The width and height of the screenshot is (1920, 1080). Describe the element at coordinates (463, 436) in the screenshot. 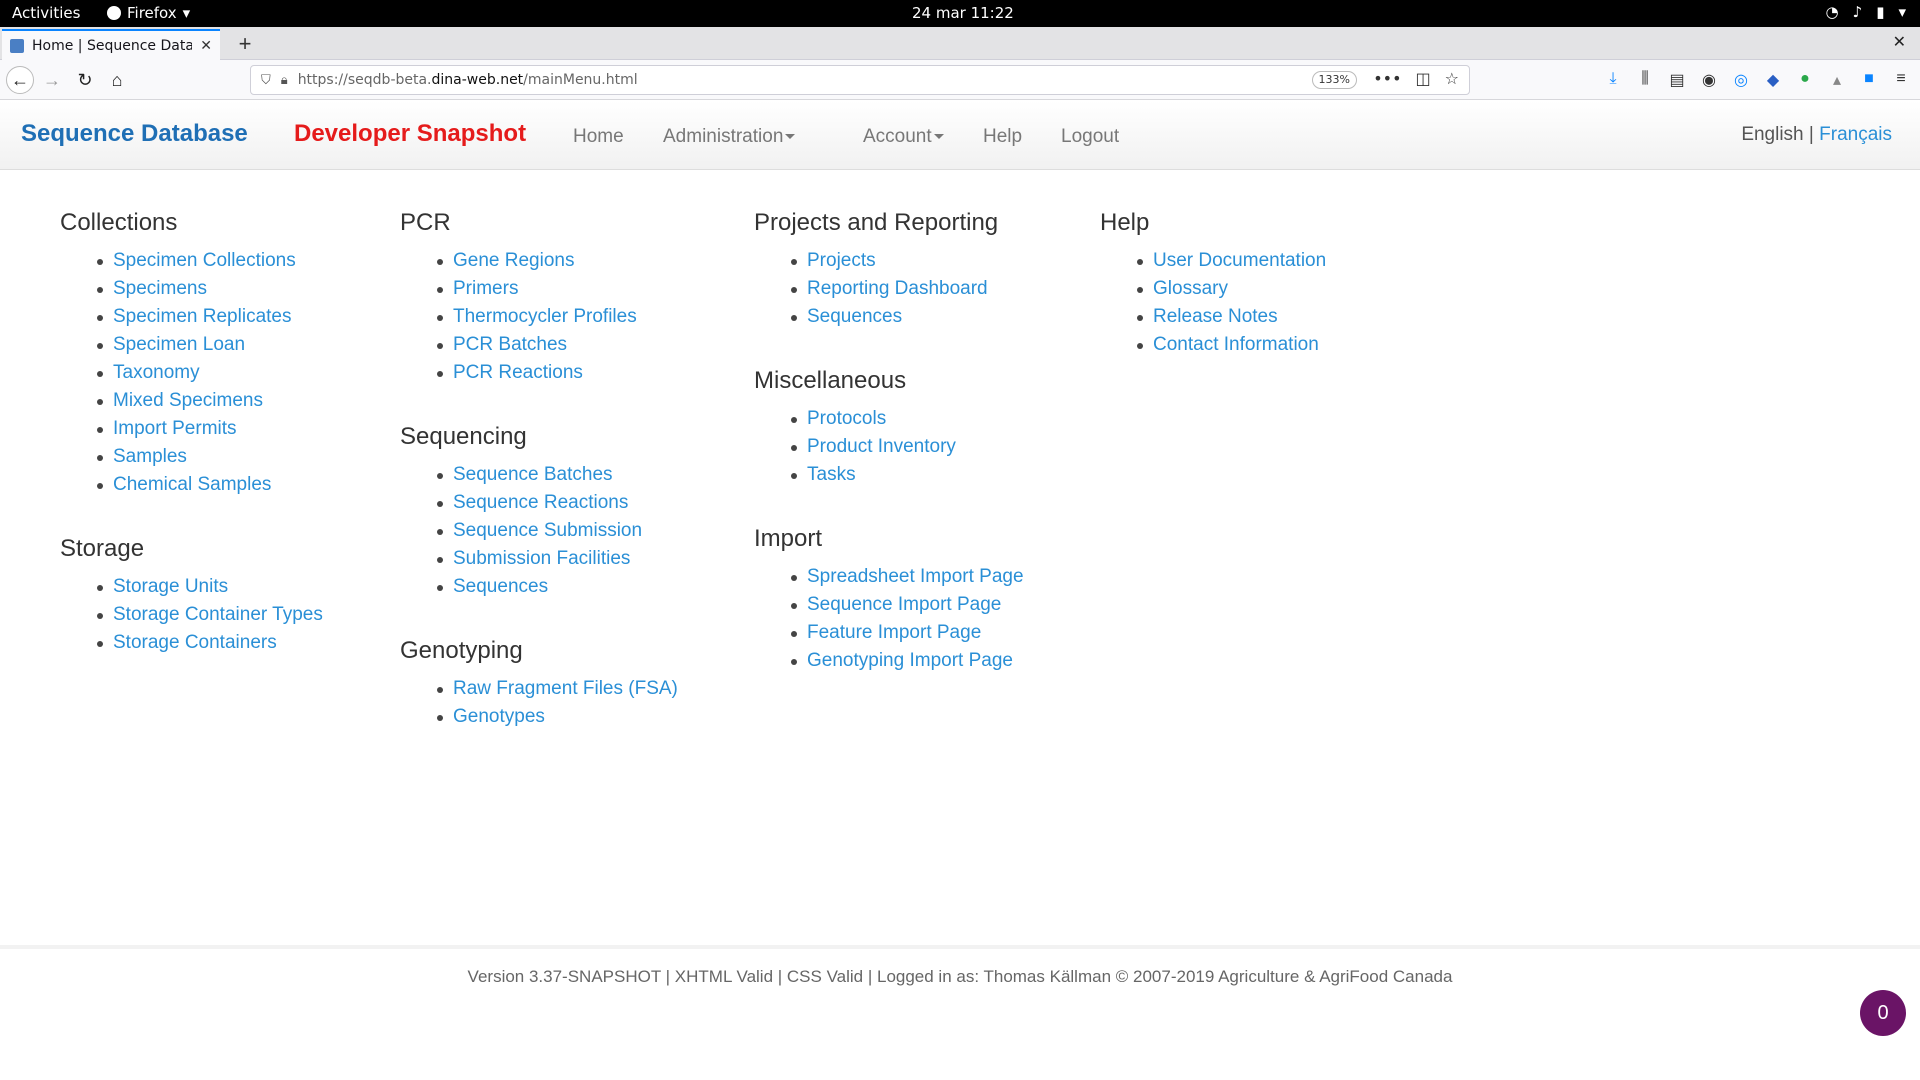

I see `section-title: Sequencing` at that location.